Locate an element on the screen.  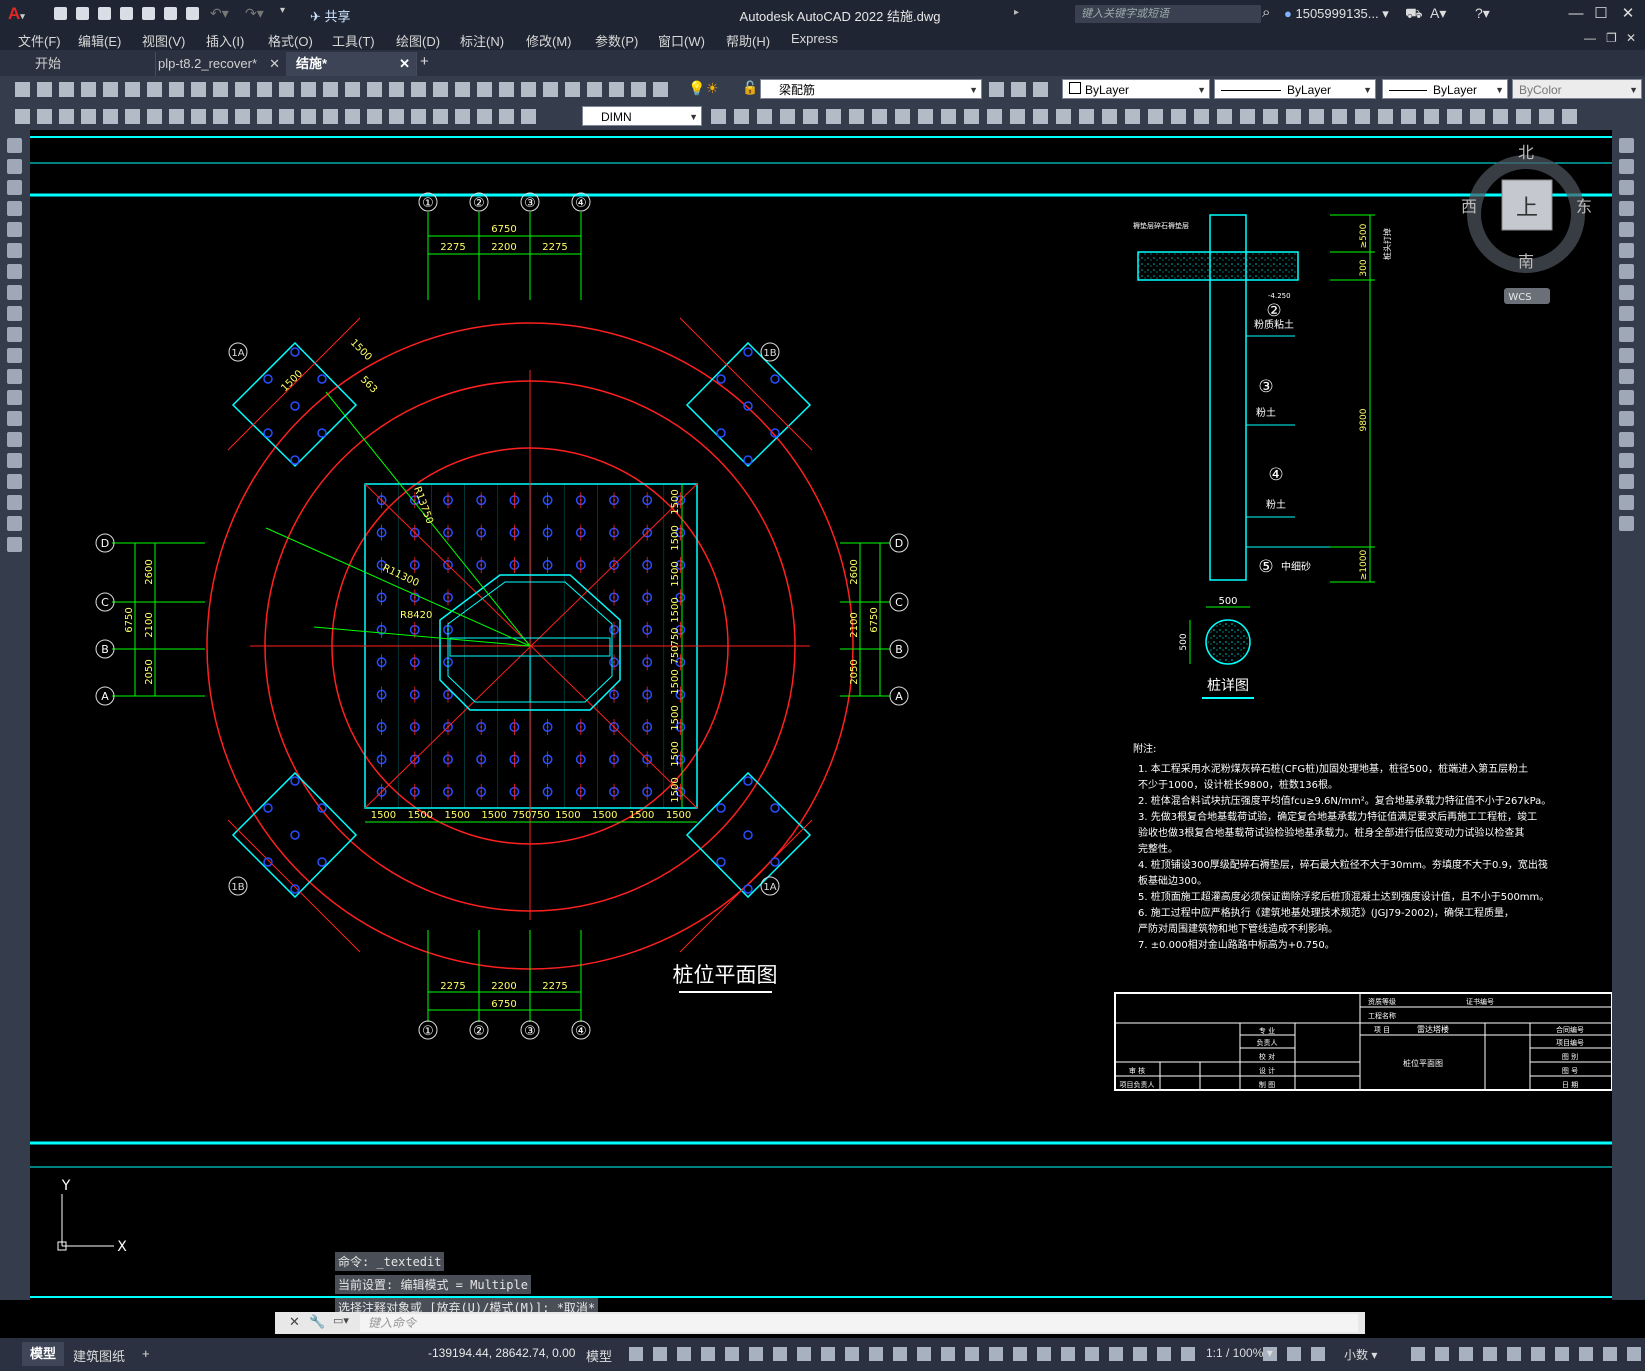
dimension-tool-15-icon is located at coordinates (330, 116).